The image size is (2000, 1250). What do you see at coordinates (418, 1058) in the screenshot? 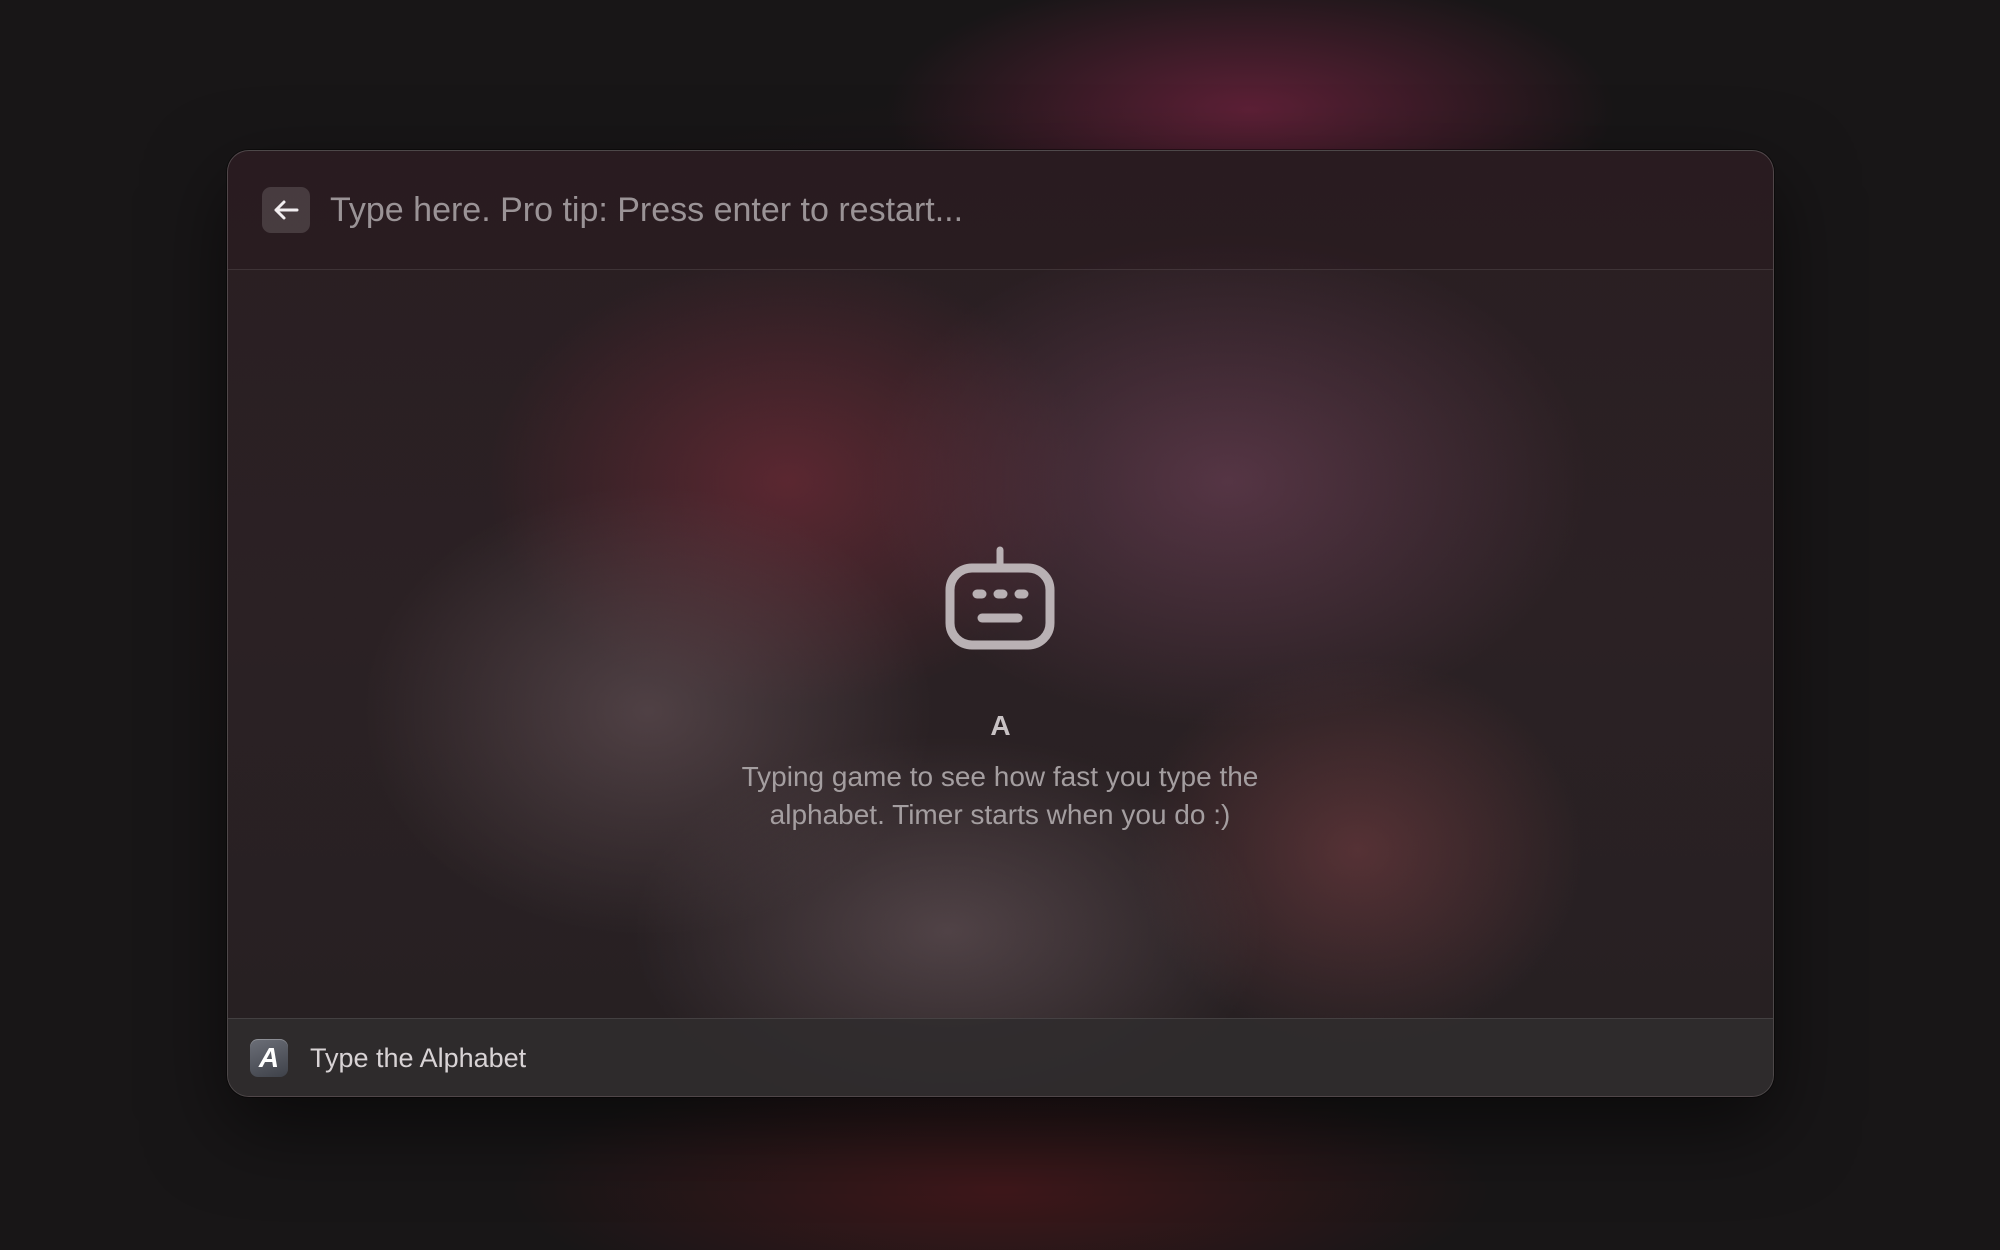
I see `app-name: Type the Alphabet` at bounding box center [418, 1058].